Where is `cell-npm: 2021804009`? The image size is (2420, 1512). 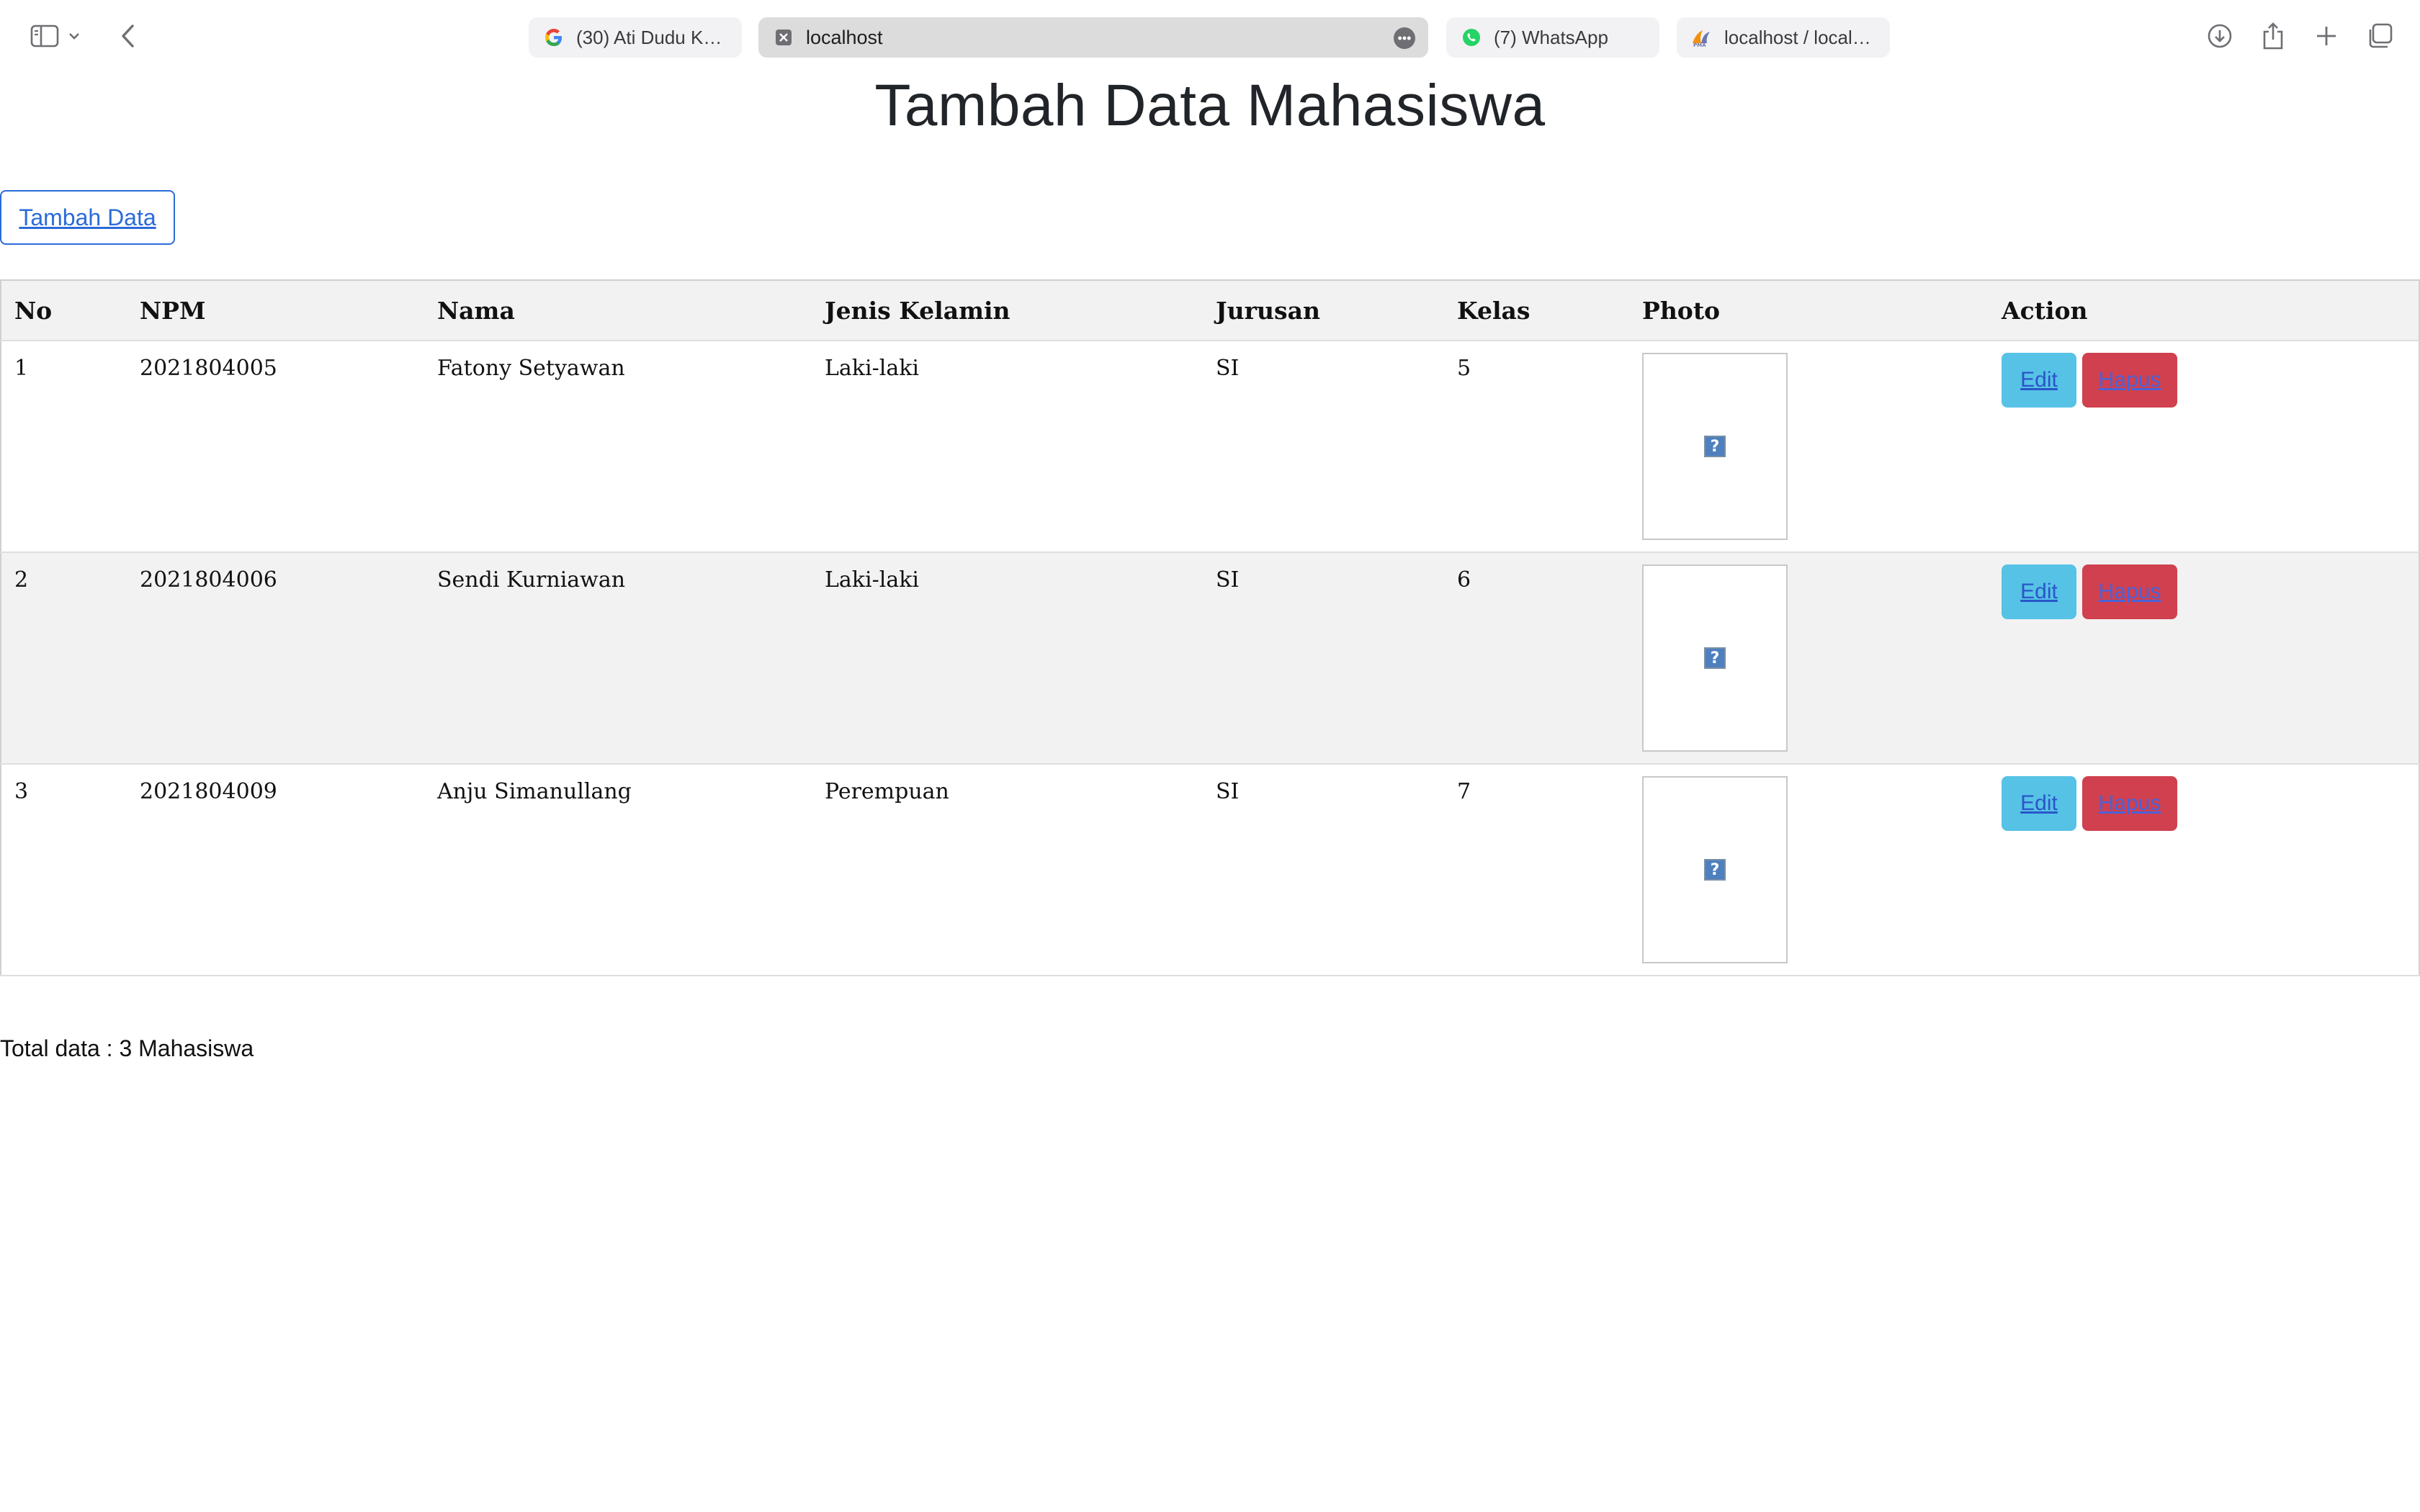 cell-npm: 2021804009 is located at coordinates (275, 870).